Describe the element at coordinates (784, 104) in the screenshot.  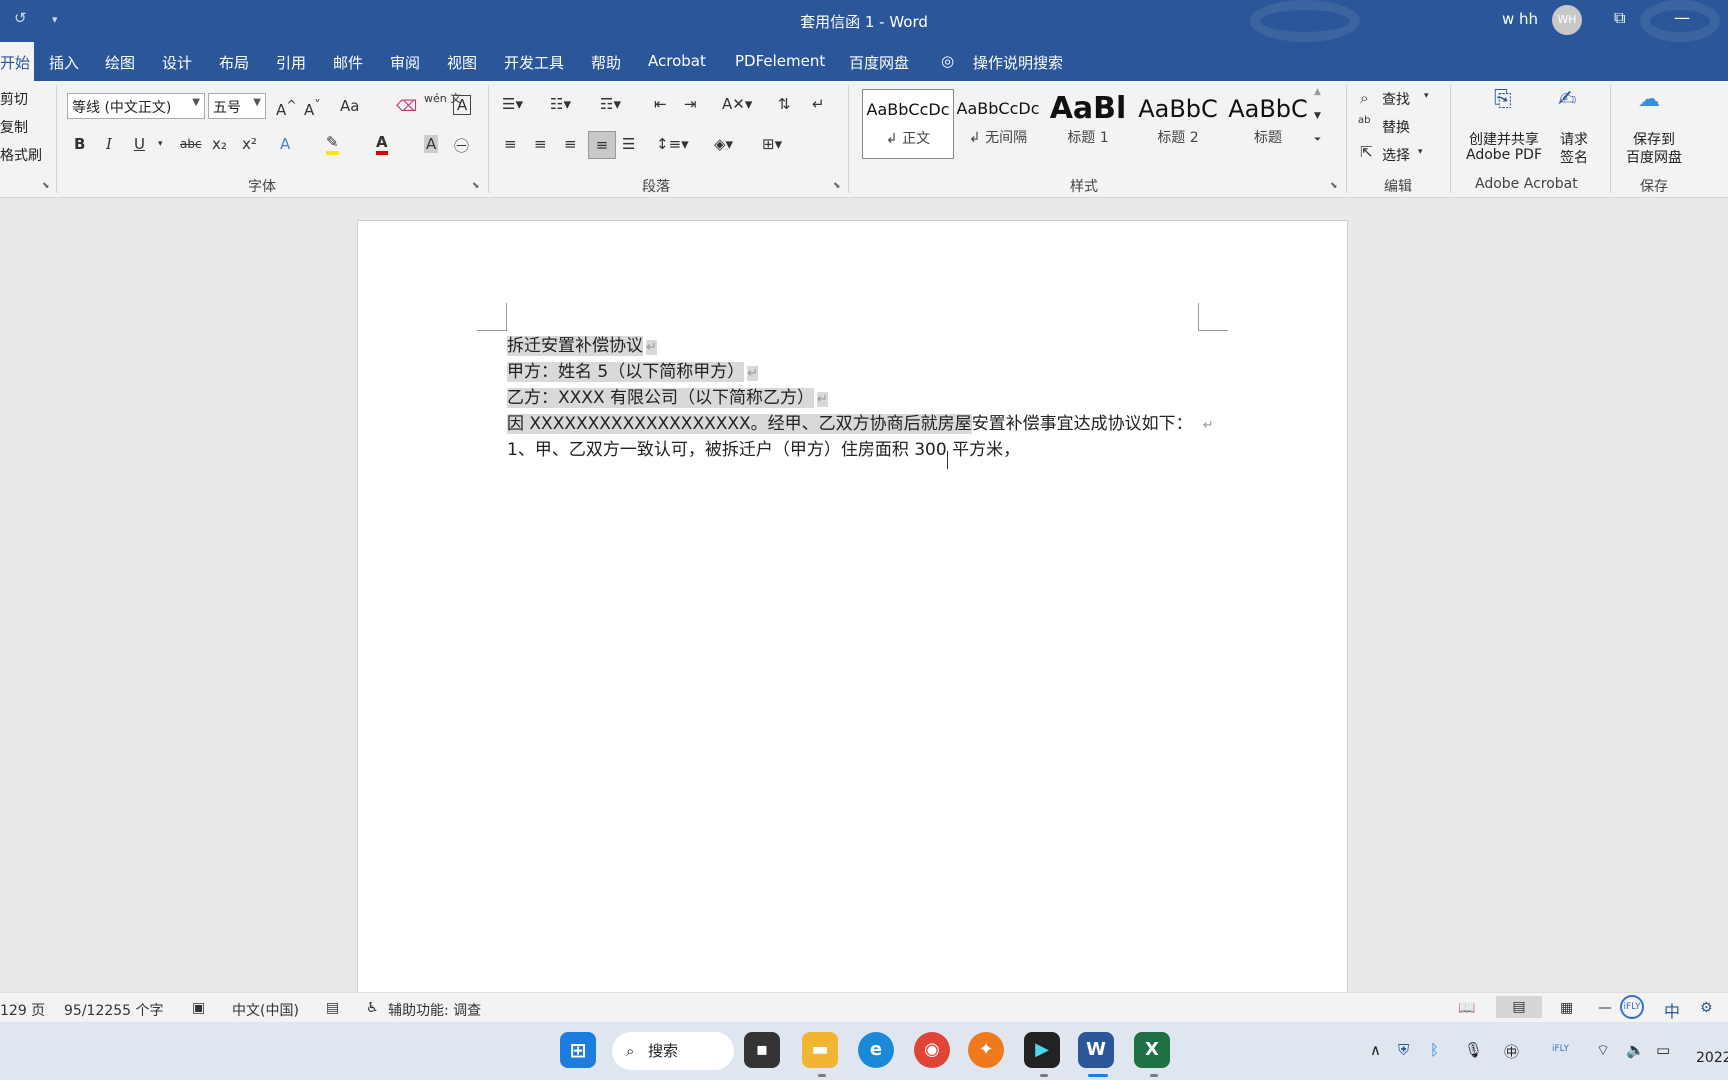
I see `sort-icon: ⇅` at that location.